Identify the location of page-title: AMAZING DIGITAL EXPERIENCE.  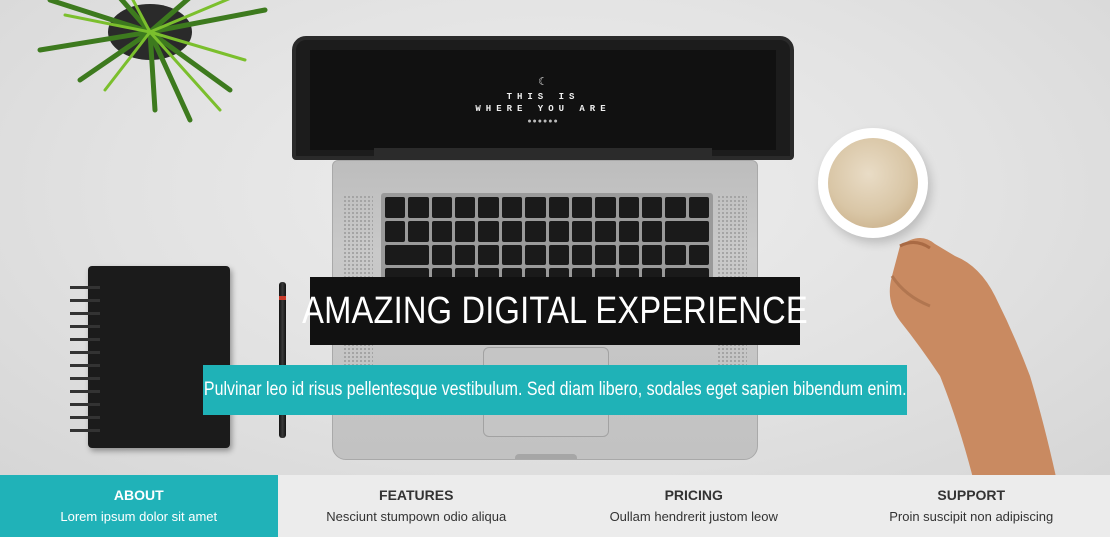
(555, 310).